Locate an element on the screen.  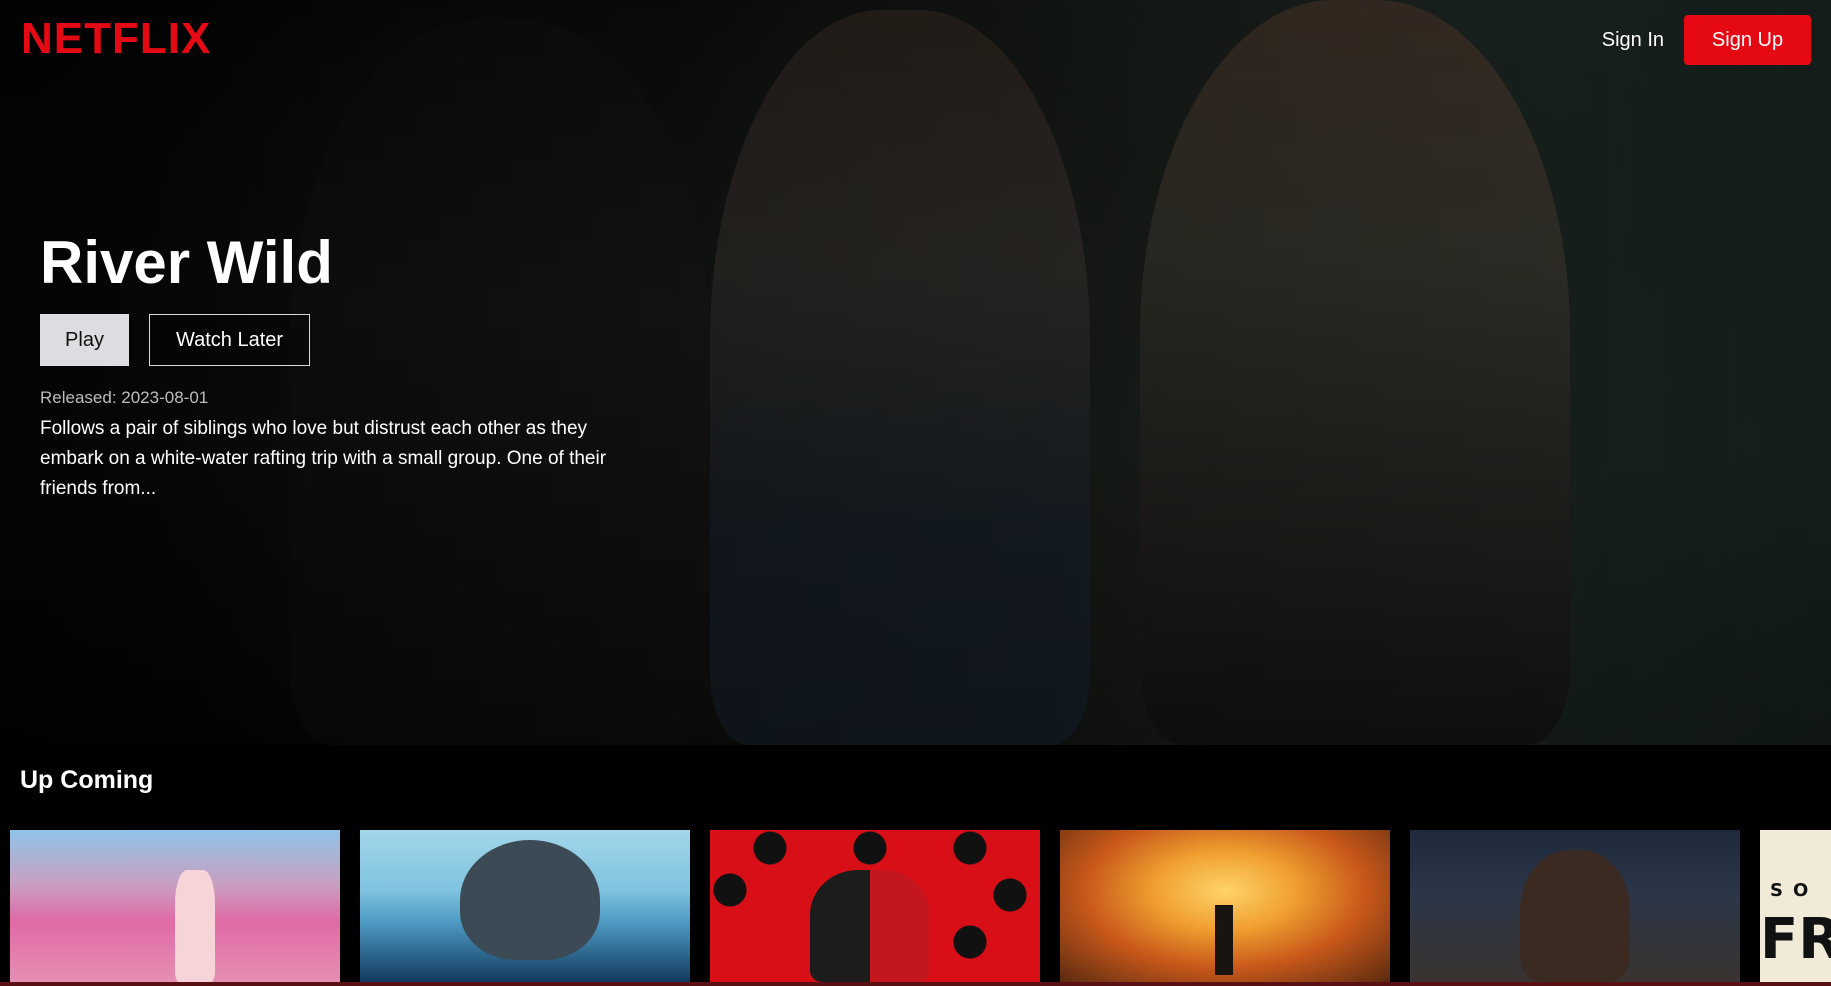
watch-later-button: Watch Later is located at coordinates (229, 340).